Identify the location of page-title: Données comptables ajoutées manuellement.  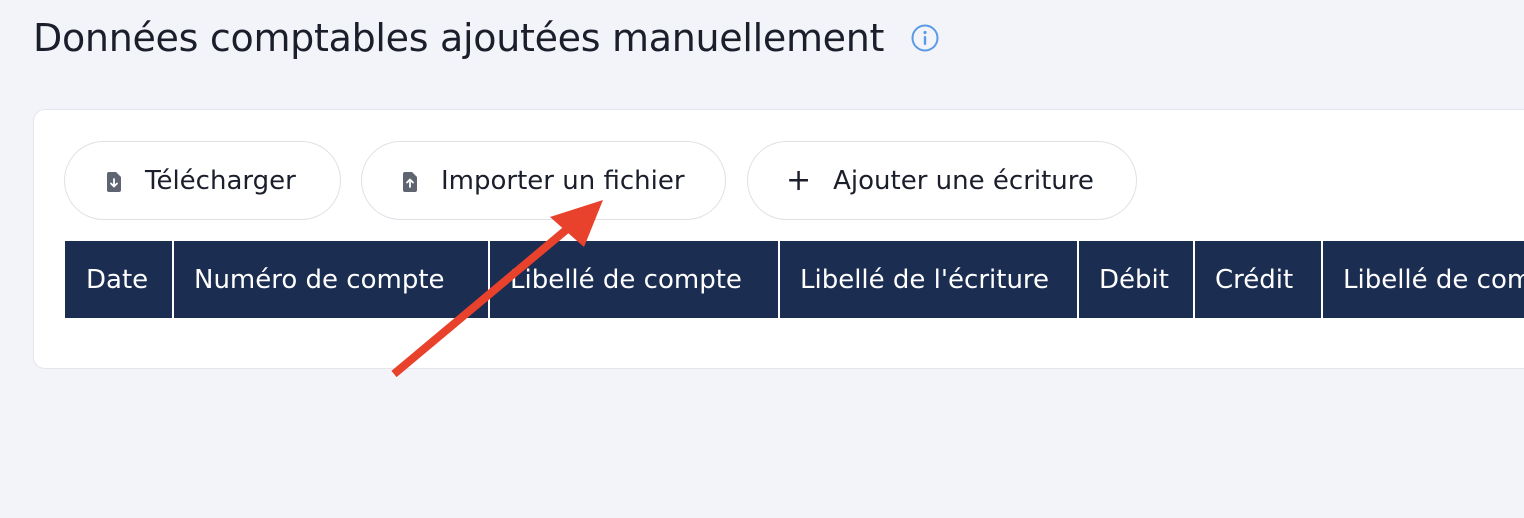
(459, 38).